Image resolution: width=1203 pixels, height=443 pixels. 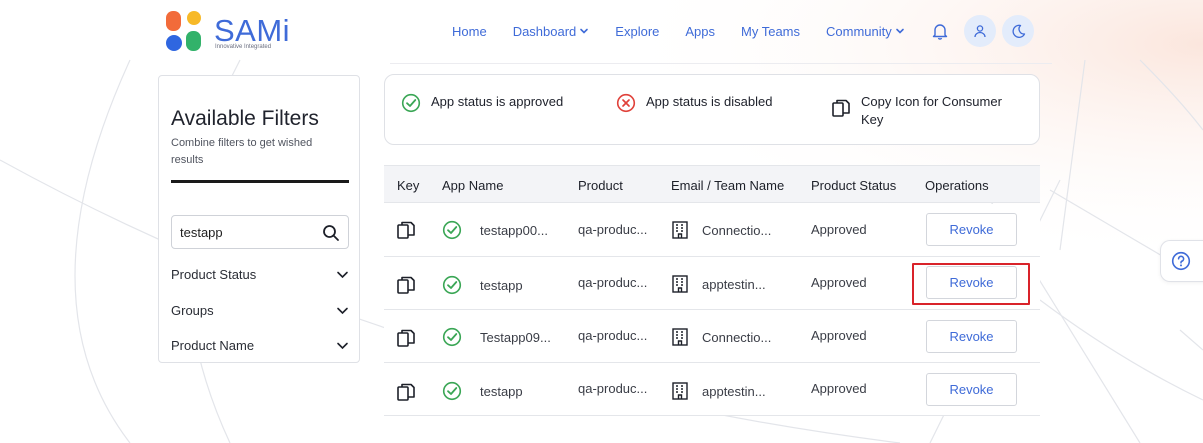 I want to click on col-product: Product, so click(x=600, y=185).